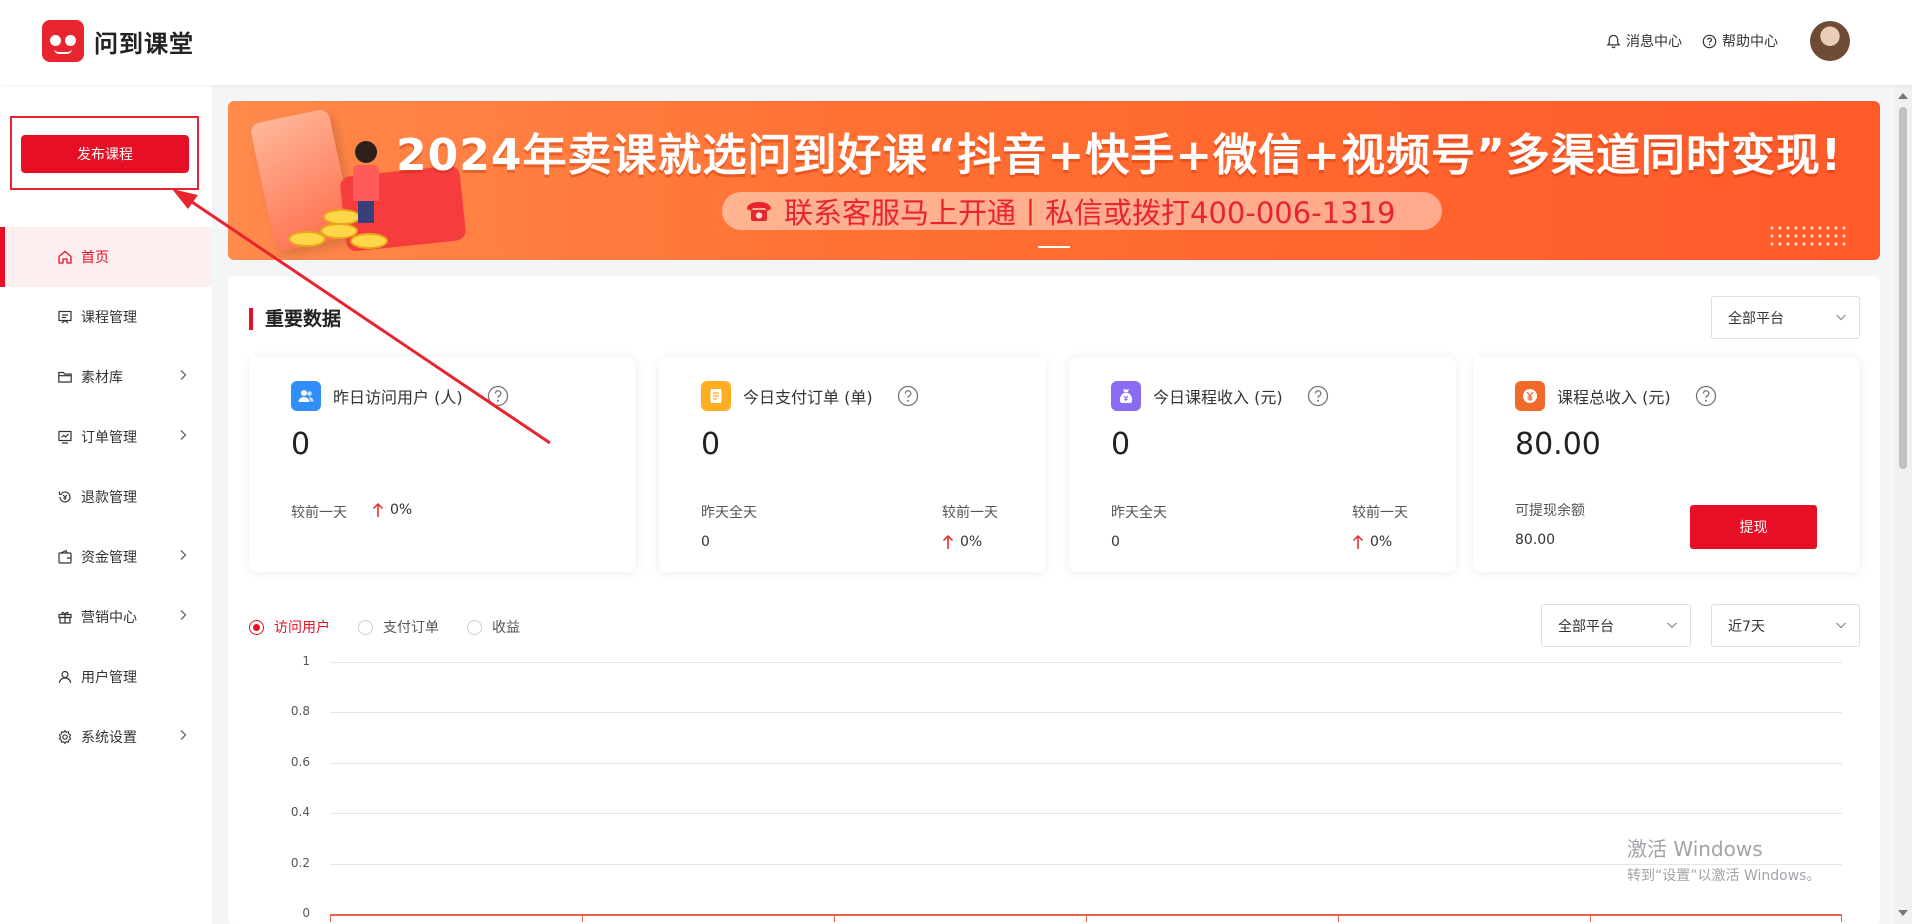  I want to click on app-logo: 问到课堂, so click(118, 41).